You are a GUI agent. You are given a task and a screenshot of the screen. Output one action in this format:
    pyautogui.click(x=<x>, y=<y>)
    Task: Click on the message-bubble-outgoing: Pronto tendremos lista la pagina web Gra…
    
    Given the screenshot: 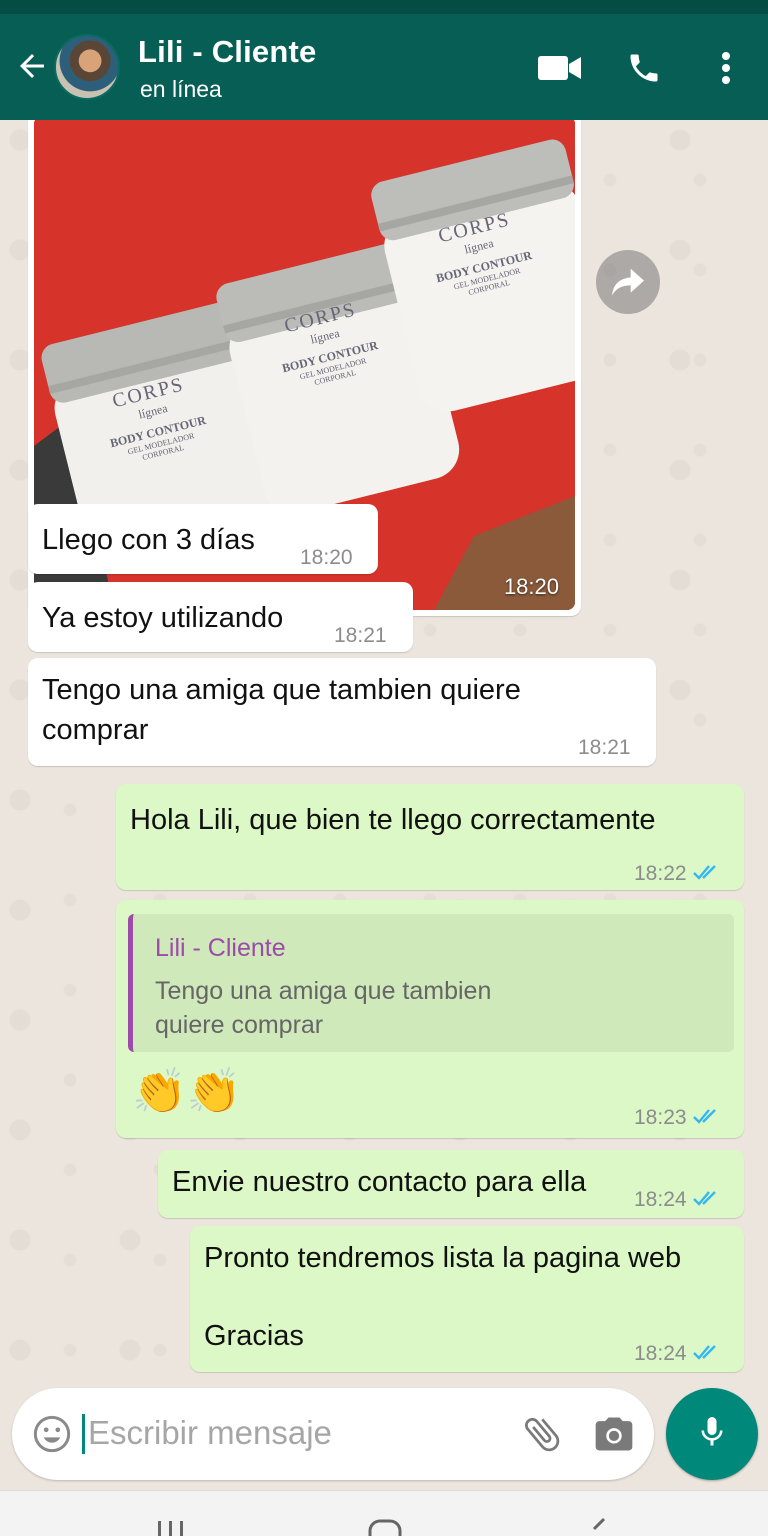 What is the action you would take?
    pyautogui.click(x=467, y=1299)
    